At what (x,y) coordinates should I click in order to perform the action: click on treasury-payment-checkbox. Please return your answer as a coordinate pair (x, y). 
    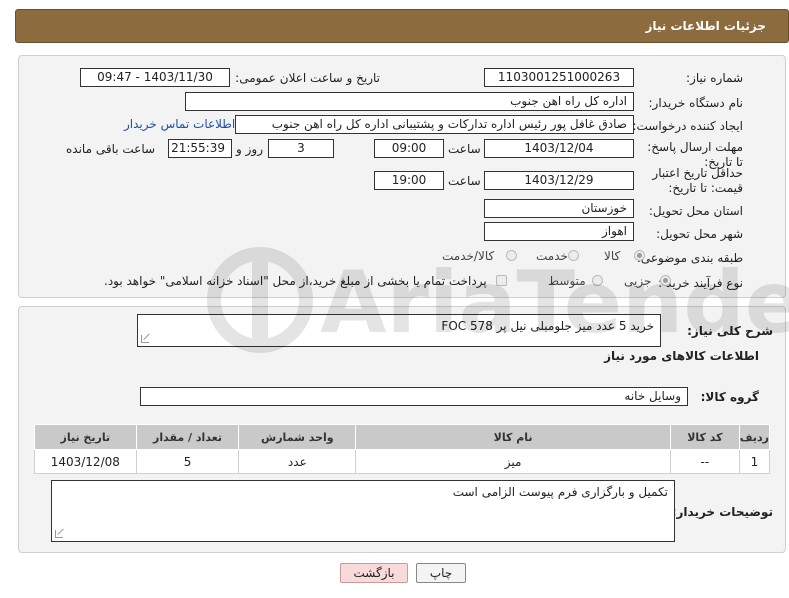
    Looking at the image, I should click on (501, 280).